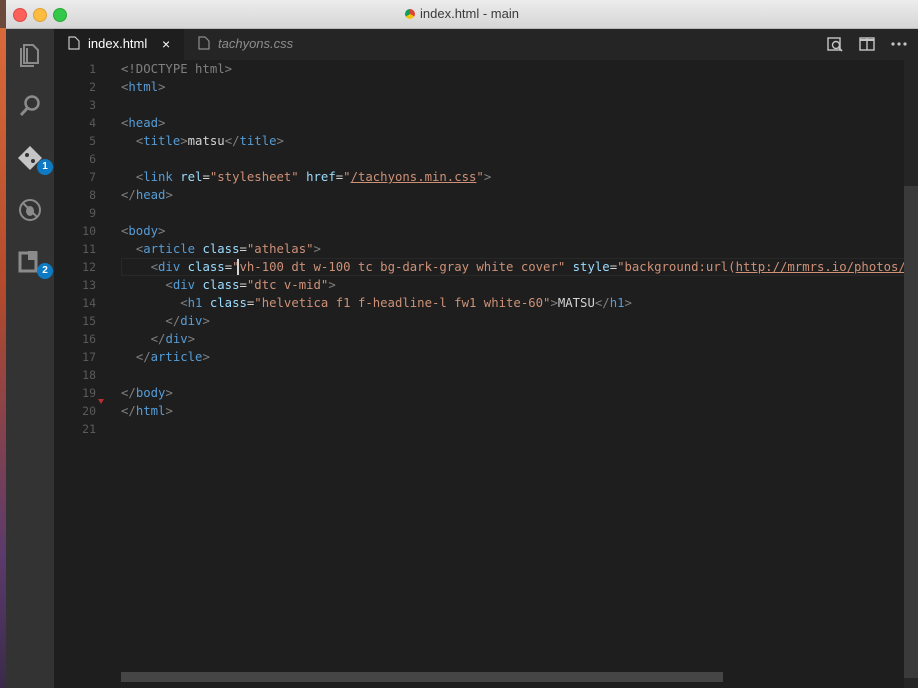 The height and width of the screenshot is (688, 918). What do you see at coordinates (34, 159) in the screenshot?
I see `git-icon: 1` at bounding box center [34, 159].